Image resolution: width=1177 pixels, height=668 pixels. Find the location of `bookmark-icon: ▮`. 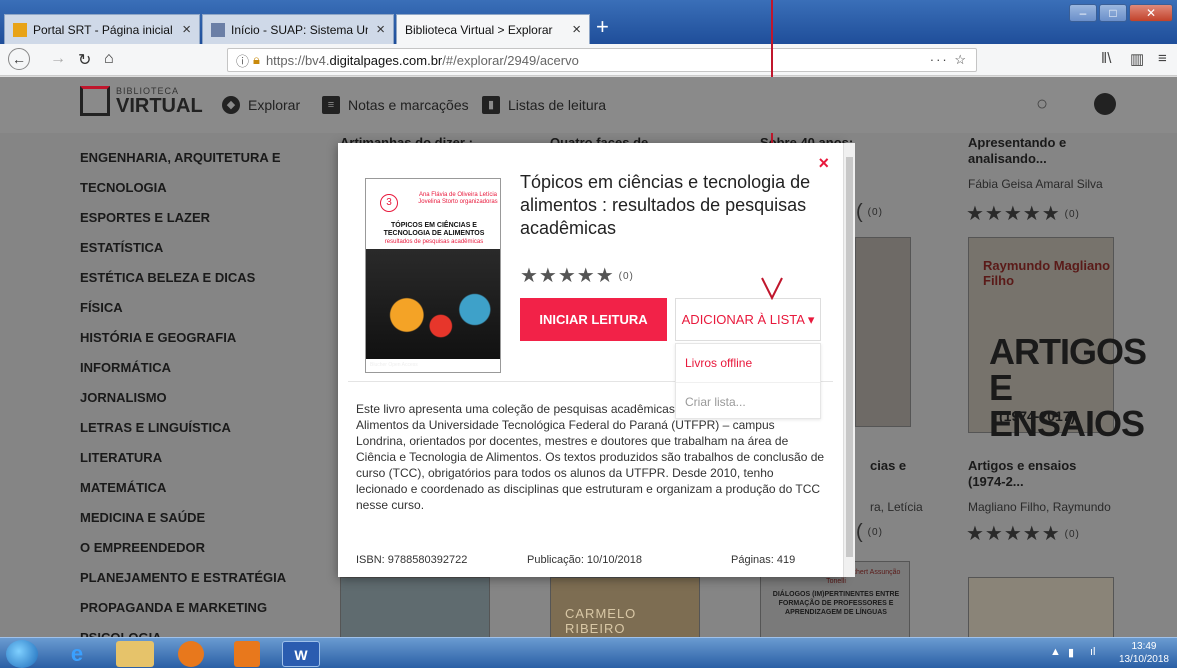

bookmark-icon: ▮ is located at coordinates (491, 105).